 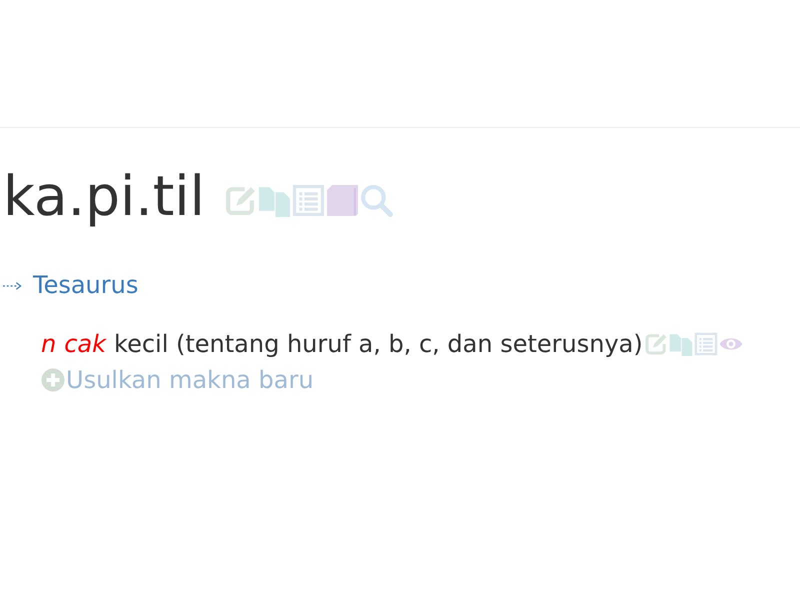 I want to click on sense-label: cak, so click(x=85, y=344).